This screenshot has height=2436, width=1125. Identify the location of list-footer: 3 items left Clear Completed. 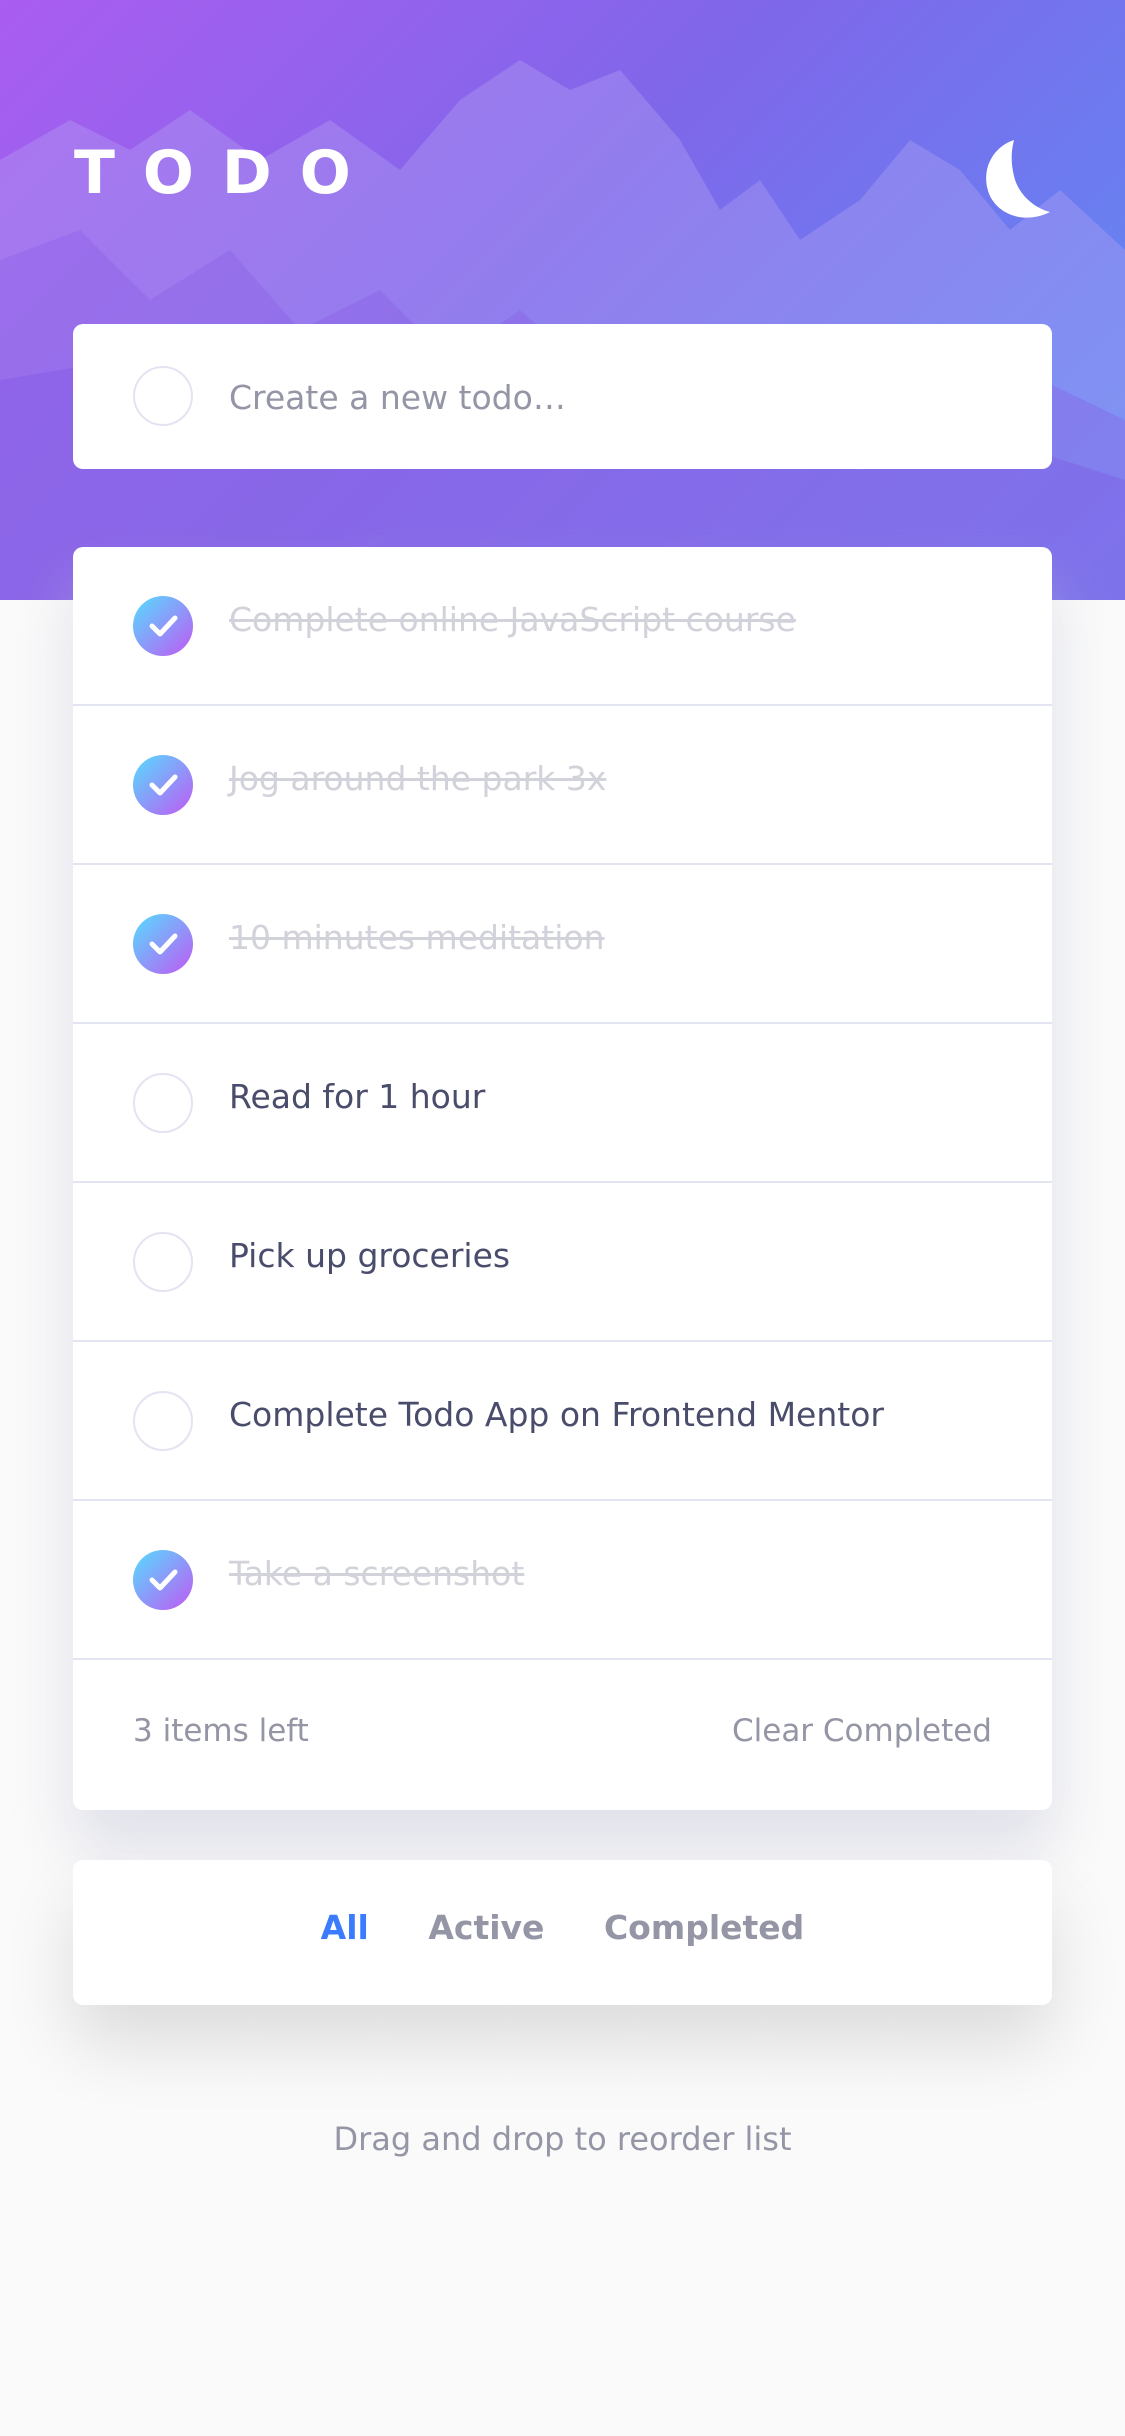
(562, 1734).